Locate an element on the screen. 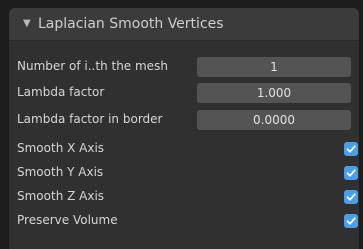  lambda-border-row: Lambda factor in border 0.0000 is located at coordinates (184, 120).